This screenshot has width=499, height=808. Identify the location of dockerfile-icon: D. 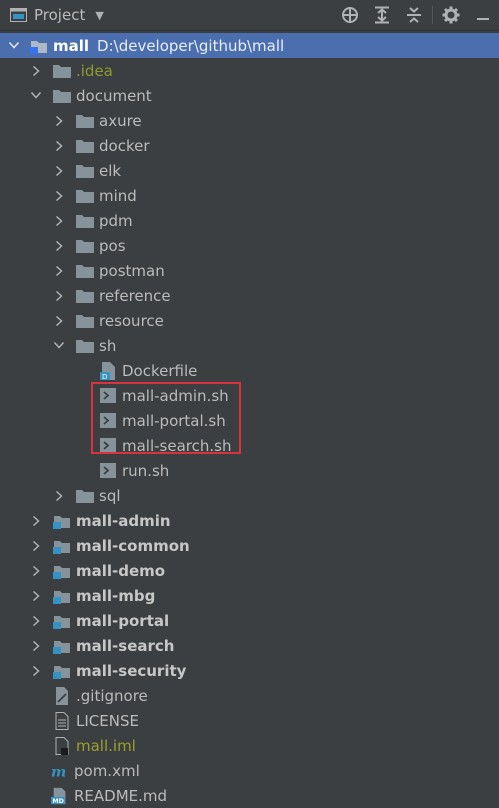
(108, 370).